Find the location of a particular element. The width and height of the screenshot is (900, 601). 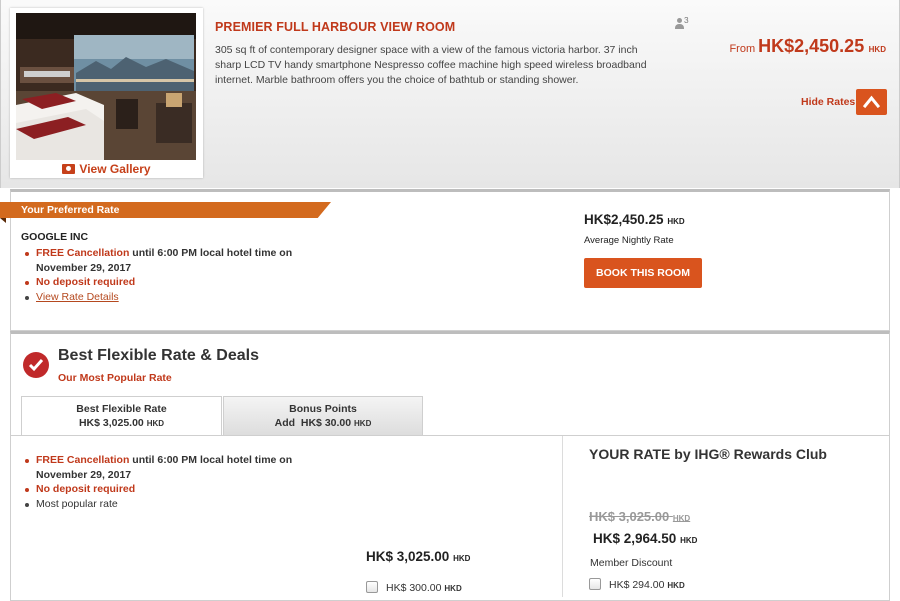

member-addon-currency: HKD is located at coordinates (676, 585).